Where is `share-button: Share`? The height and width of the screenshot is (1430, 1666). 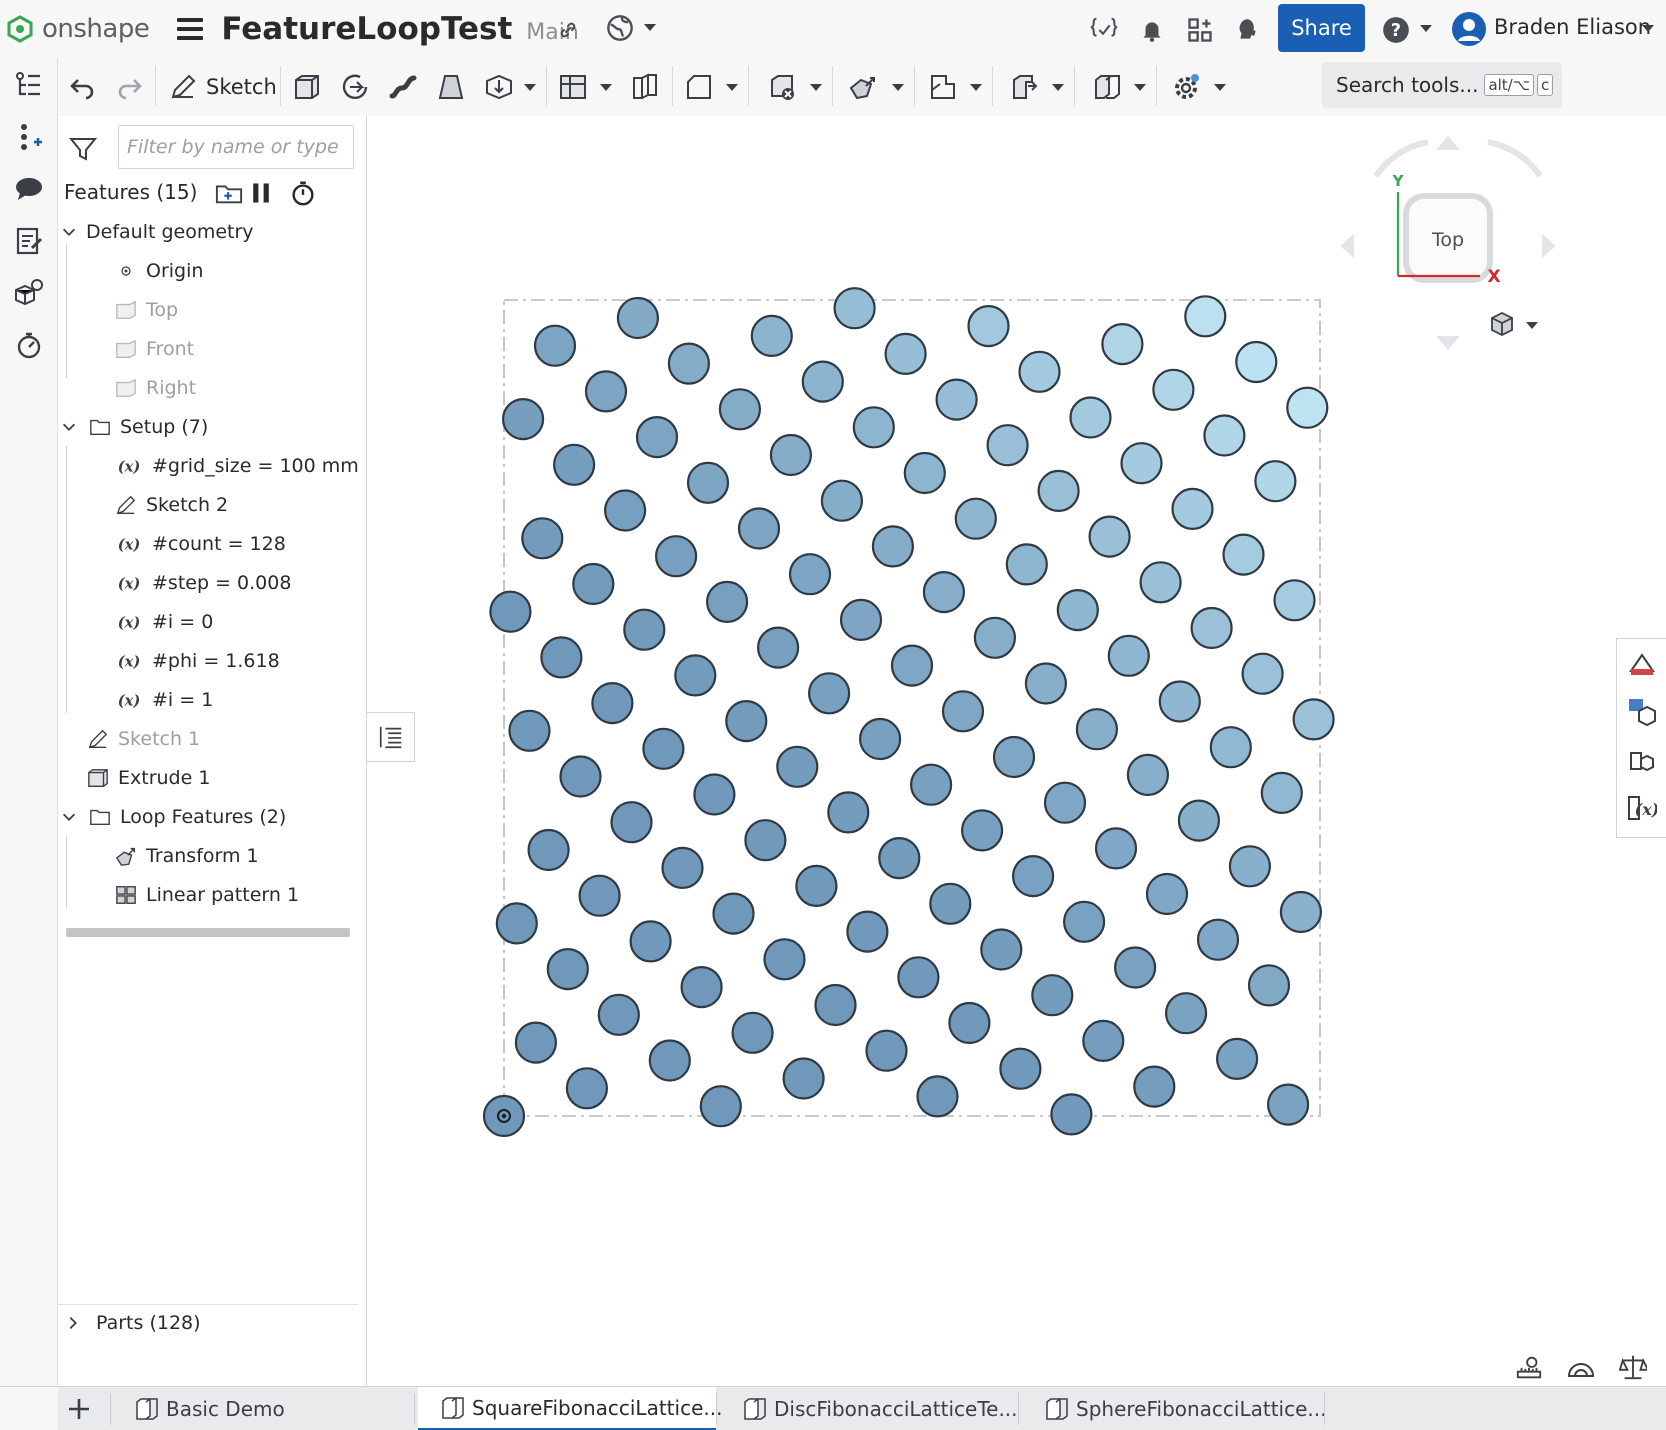 share-button: Share is located at coordinates (1321, 28).